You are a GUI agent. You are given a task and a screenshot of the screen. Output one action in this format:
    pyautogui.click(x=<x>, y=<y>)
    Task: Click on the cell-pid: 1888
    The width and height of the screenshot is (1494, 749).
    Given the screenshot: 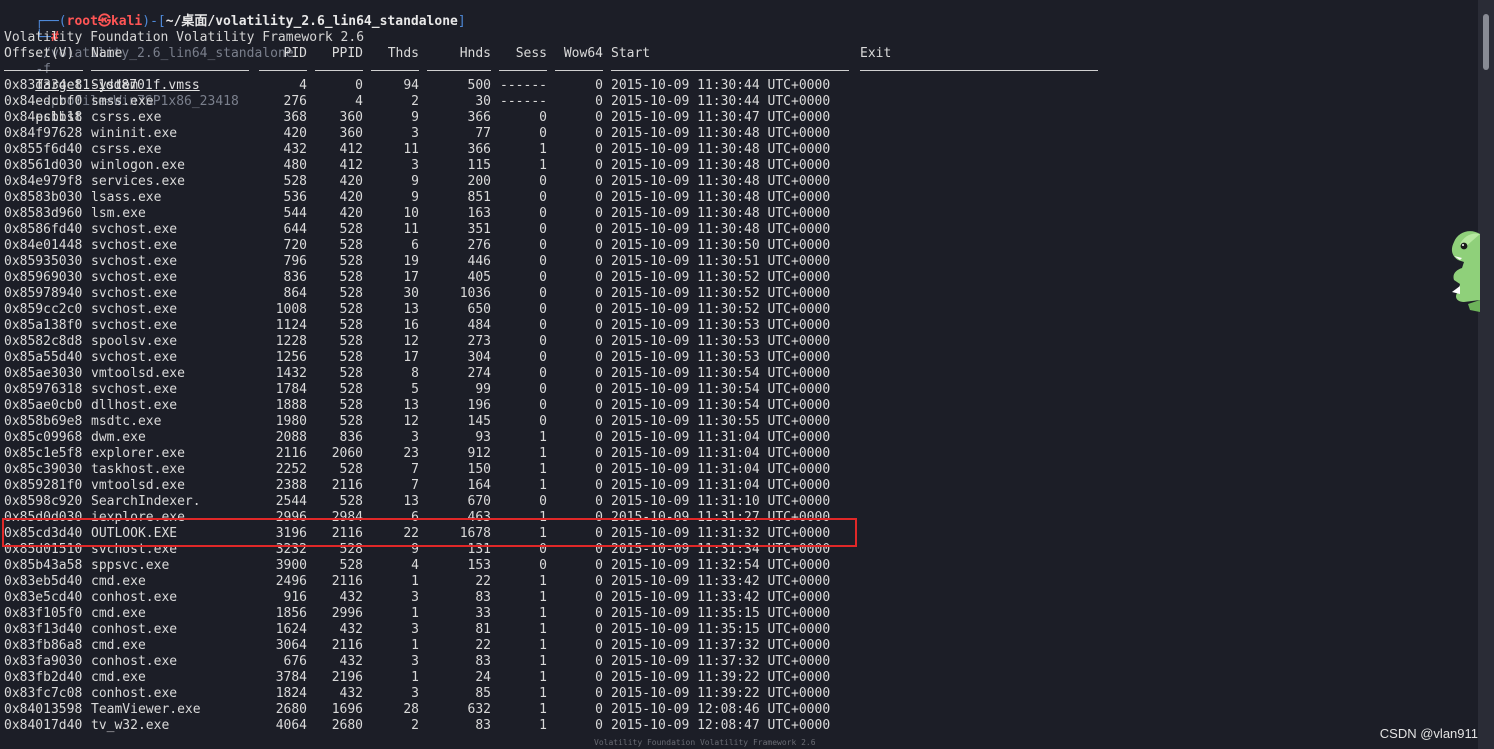 What is the action you would take?
    pyautogui.click(x=291, y=405)
    